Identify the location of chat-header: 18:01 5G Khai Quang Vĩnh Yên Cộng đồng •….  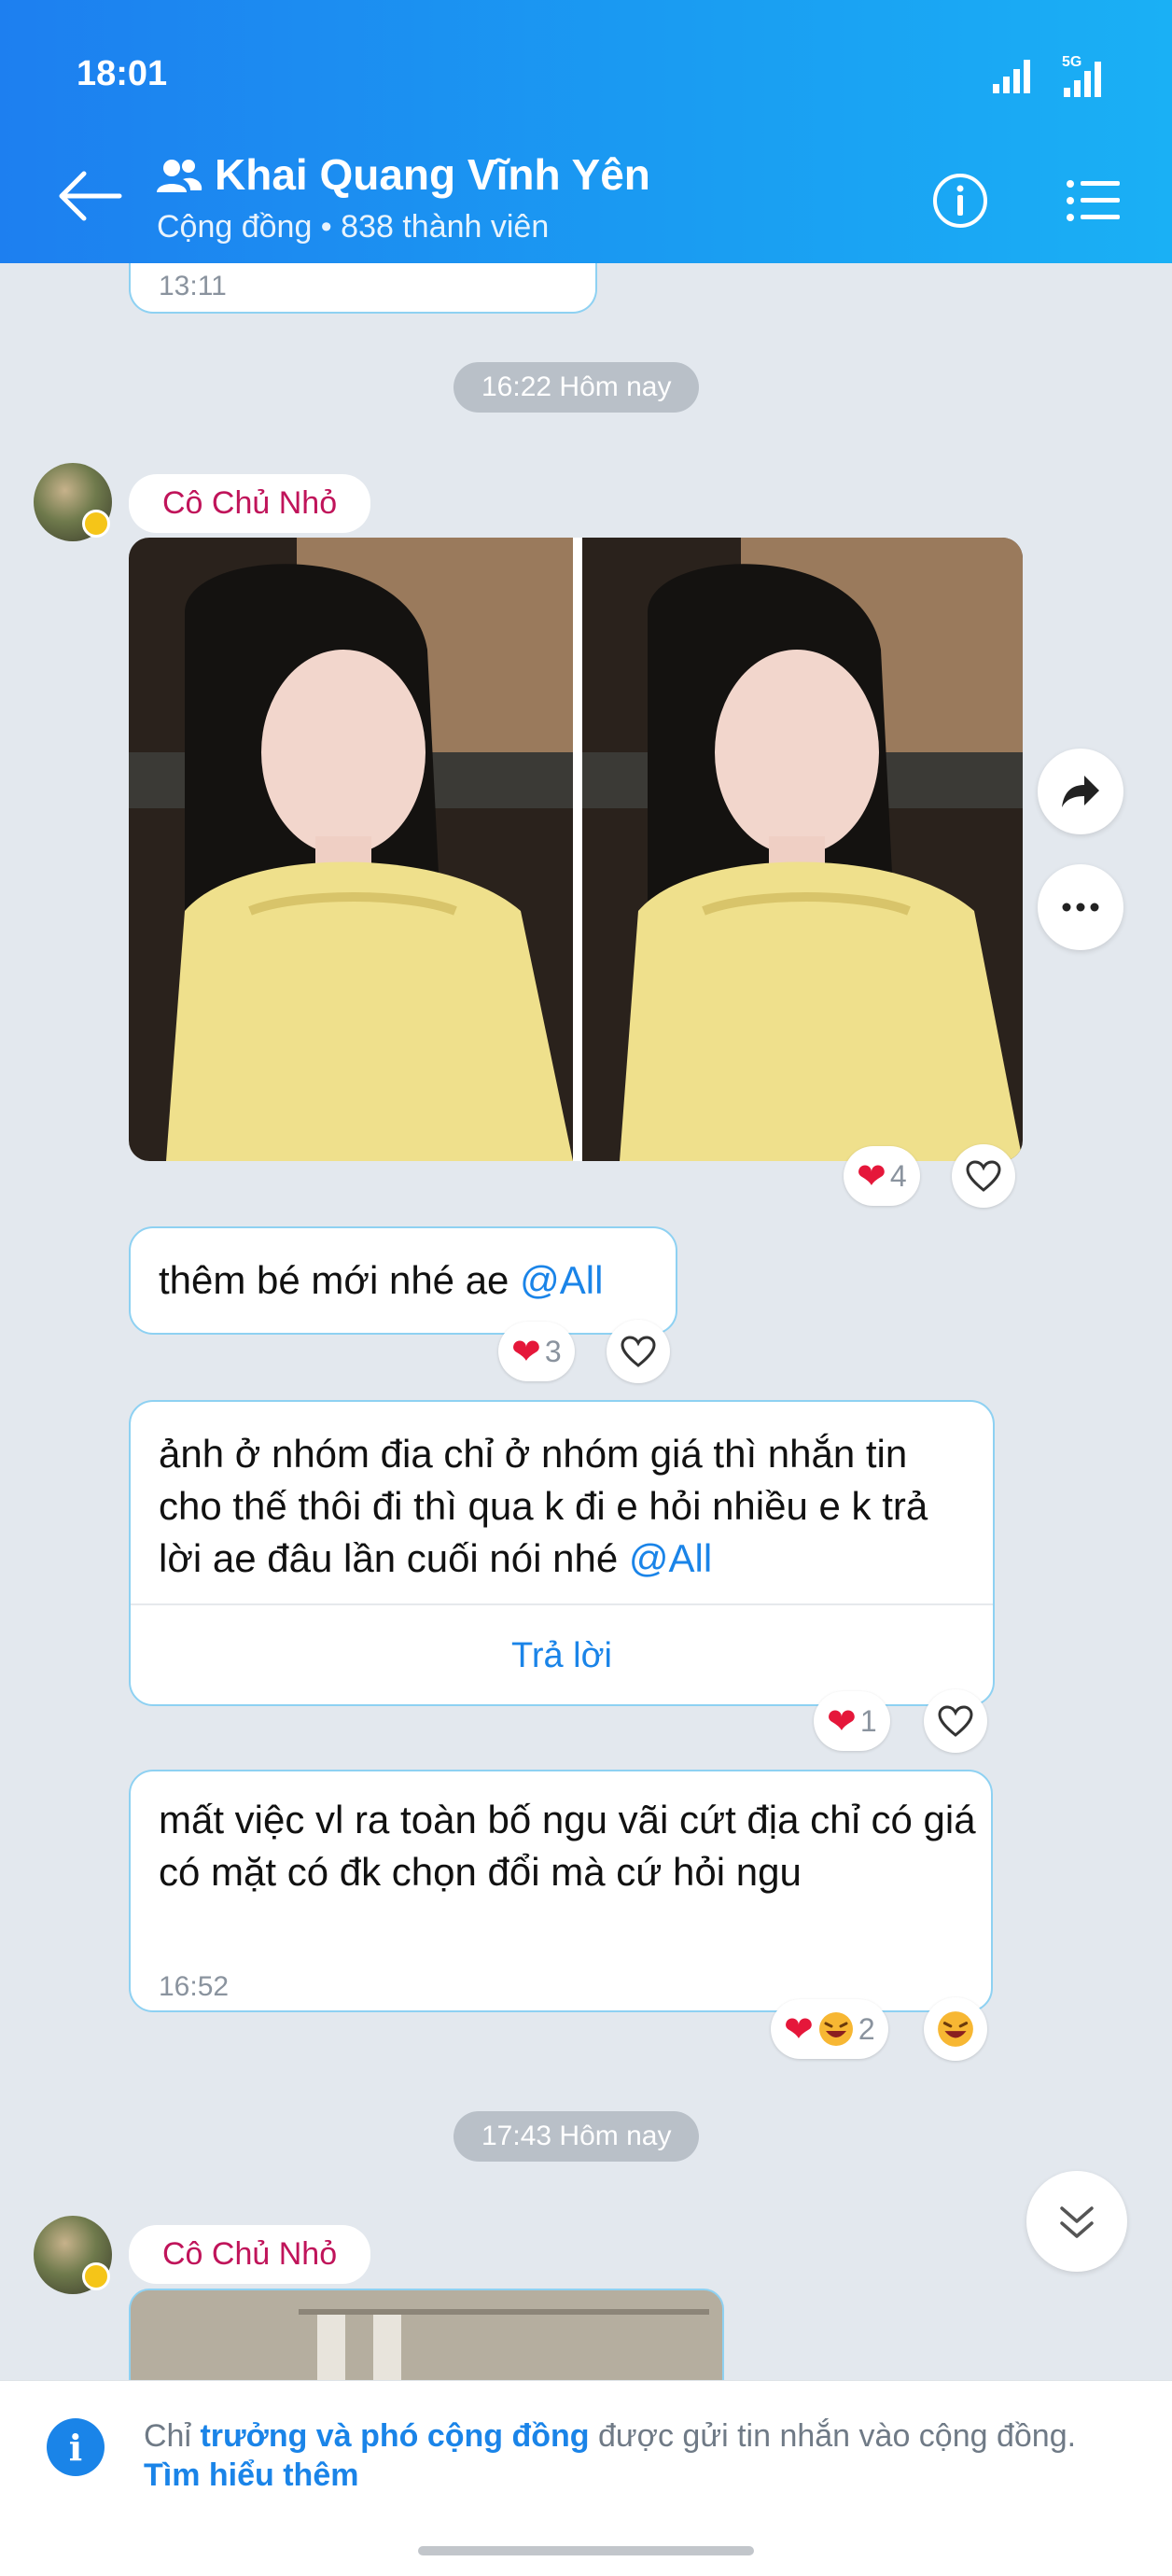
(586, 131).